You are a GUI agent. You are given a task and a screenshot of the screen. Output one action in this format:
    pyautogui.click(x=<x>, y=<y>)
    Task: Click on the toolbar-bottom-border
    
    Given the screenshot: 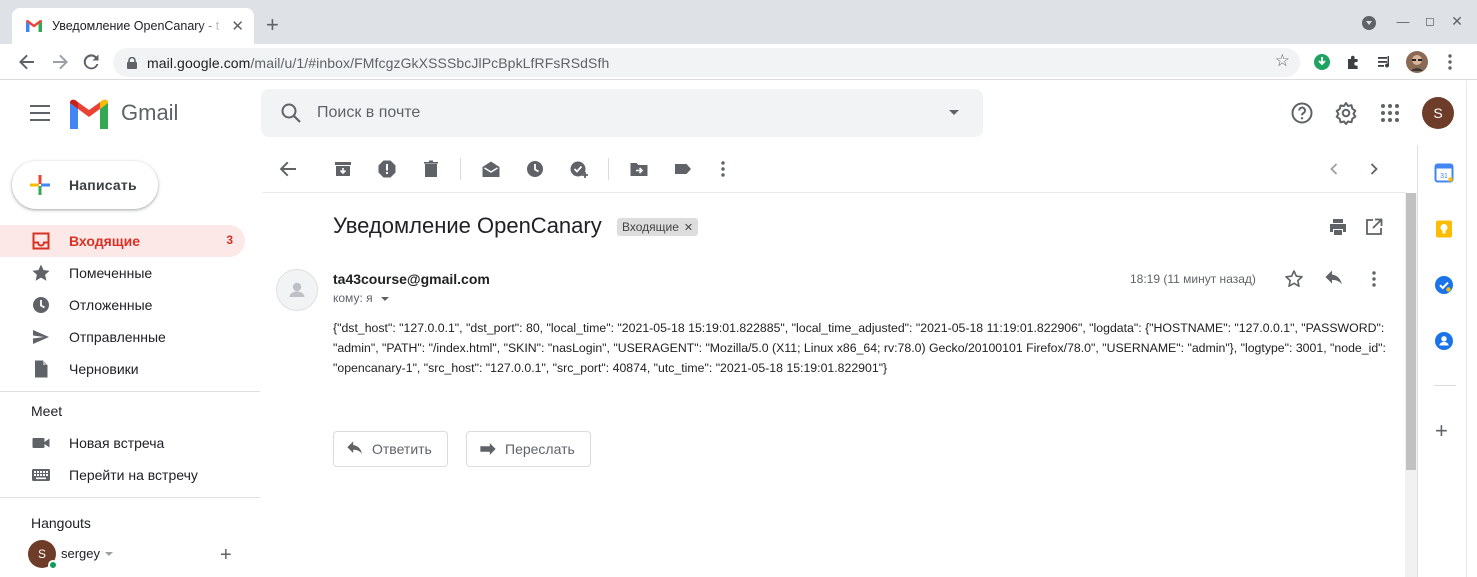 What is the action you would take?
    pyautogui.click(x=834, y=192)
    